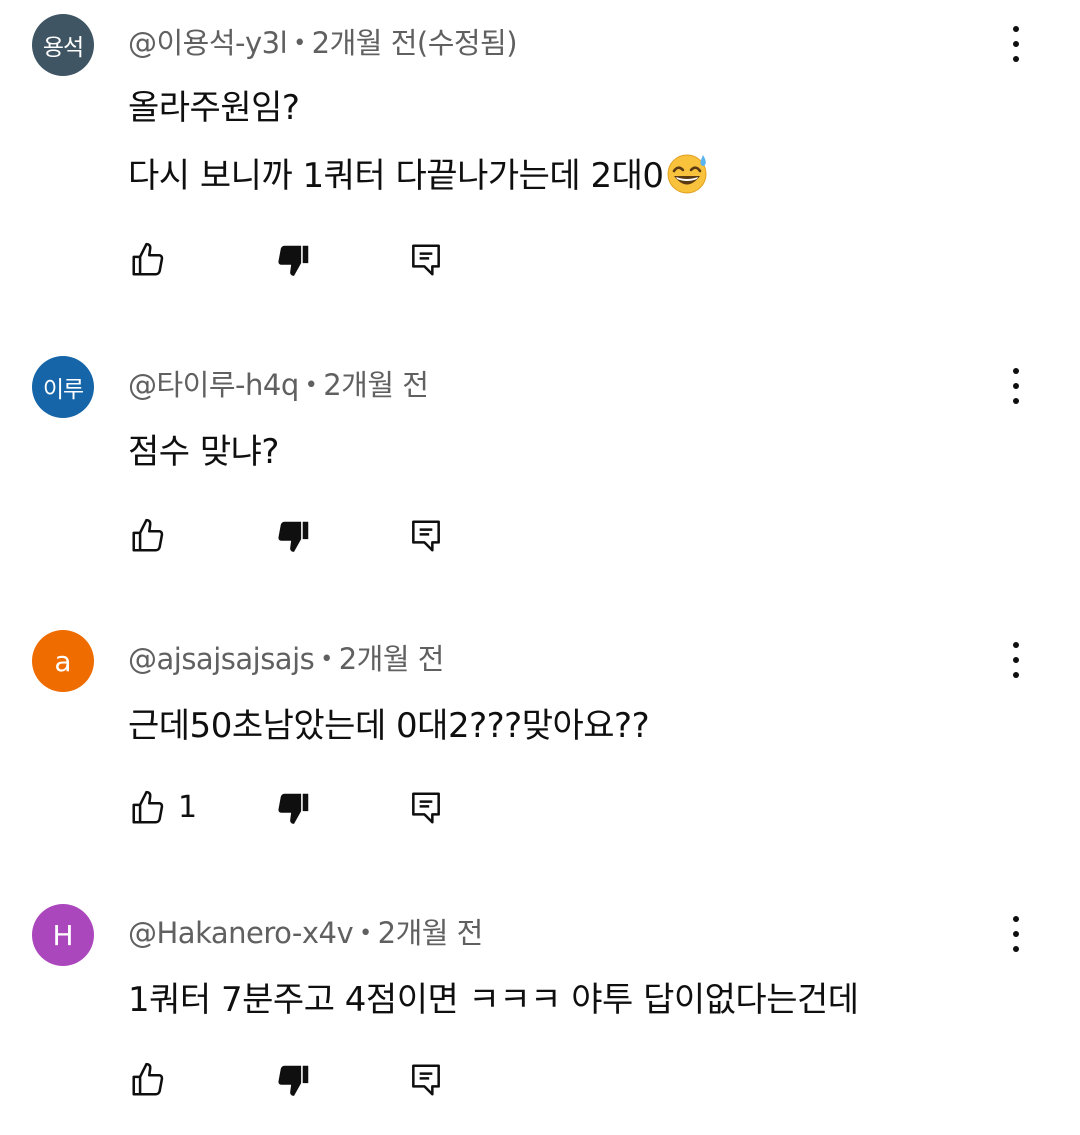  What do you see at coordinates (188, 807) in the screenshot?
I see `like-count: 1` at bounding box center [188, 807].